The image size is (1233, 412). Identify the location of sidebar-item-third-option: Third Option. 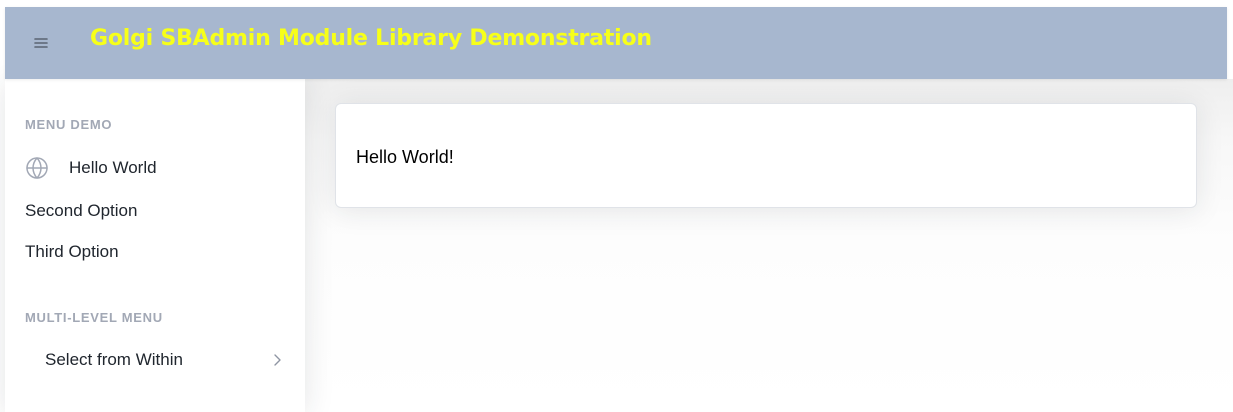
(155, 252).